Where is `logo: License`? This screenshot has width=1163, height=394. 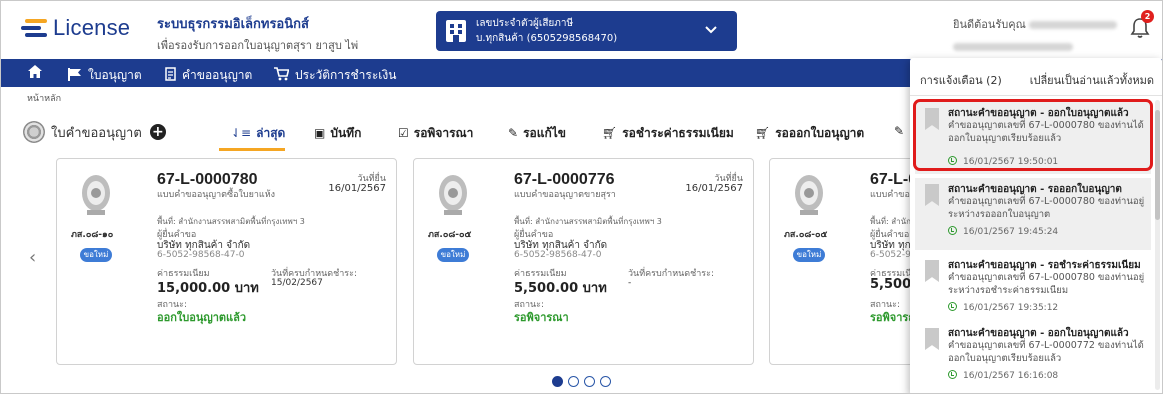
logo: License is located at coordinates (74, 28).